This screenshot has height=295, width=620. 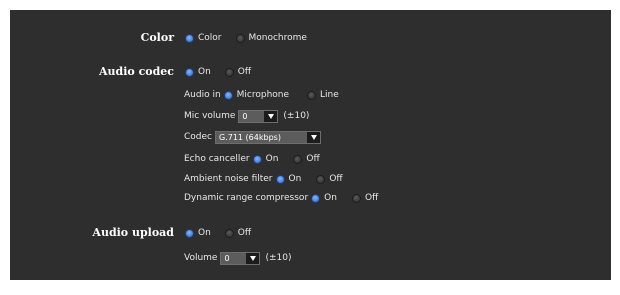 I want to click on ambient-noise-filter-label: Ambient noise filter, so click(x=228, y=179).